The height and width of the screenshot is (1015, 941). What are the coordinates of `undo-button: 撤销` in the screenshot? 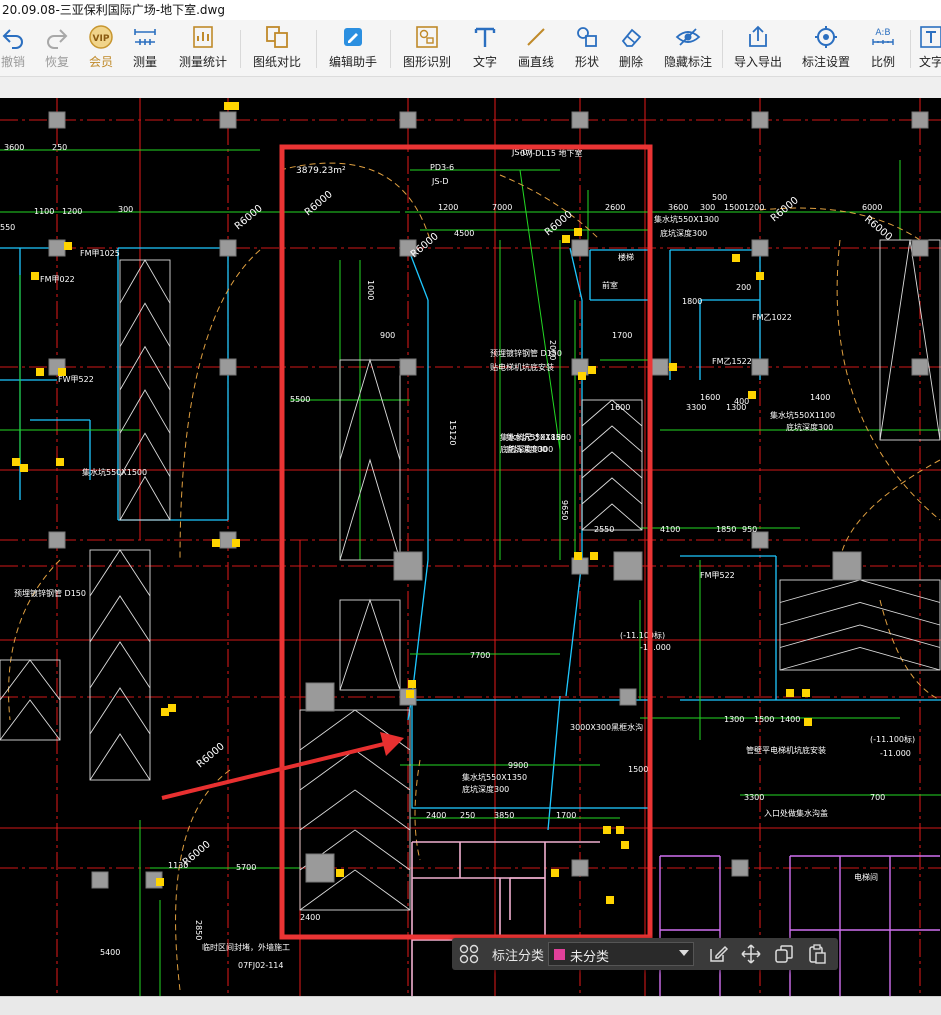 It's located at (15, 48).